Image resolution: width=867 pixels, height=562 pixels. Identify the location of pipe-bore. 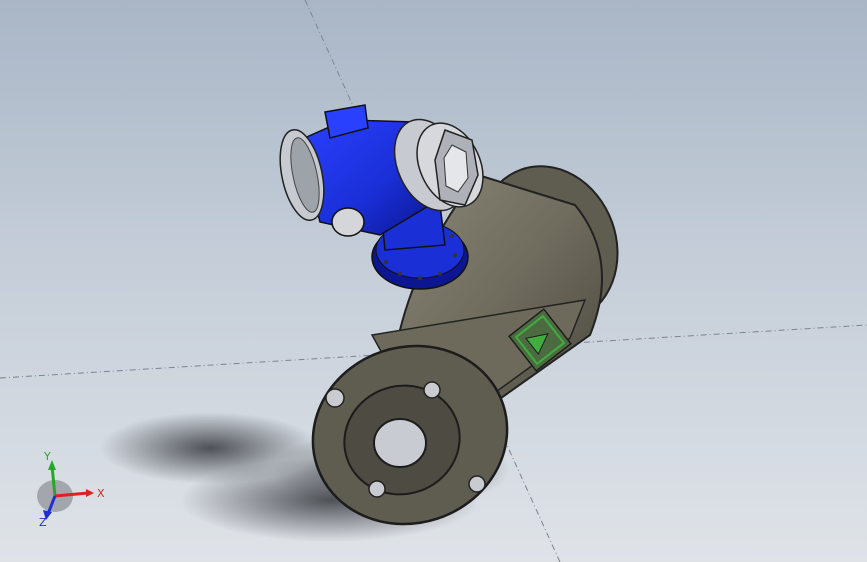
(400, 443).